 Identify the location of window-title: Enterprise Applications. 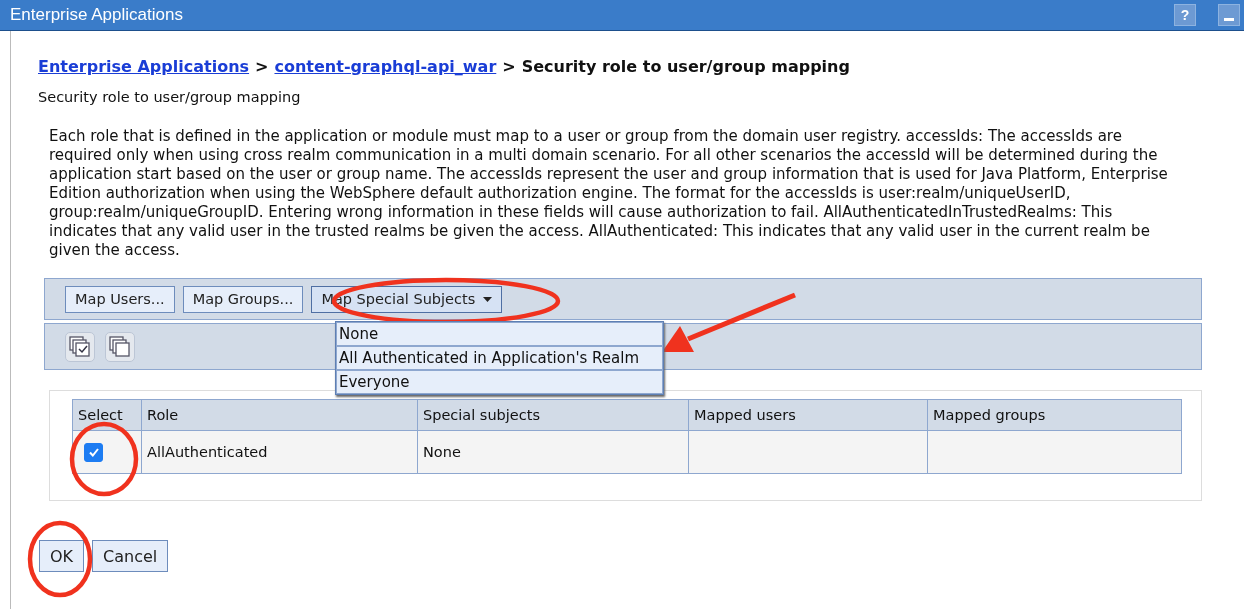
(96, 15).